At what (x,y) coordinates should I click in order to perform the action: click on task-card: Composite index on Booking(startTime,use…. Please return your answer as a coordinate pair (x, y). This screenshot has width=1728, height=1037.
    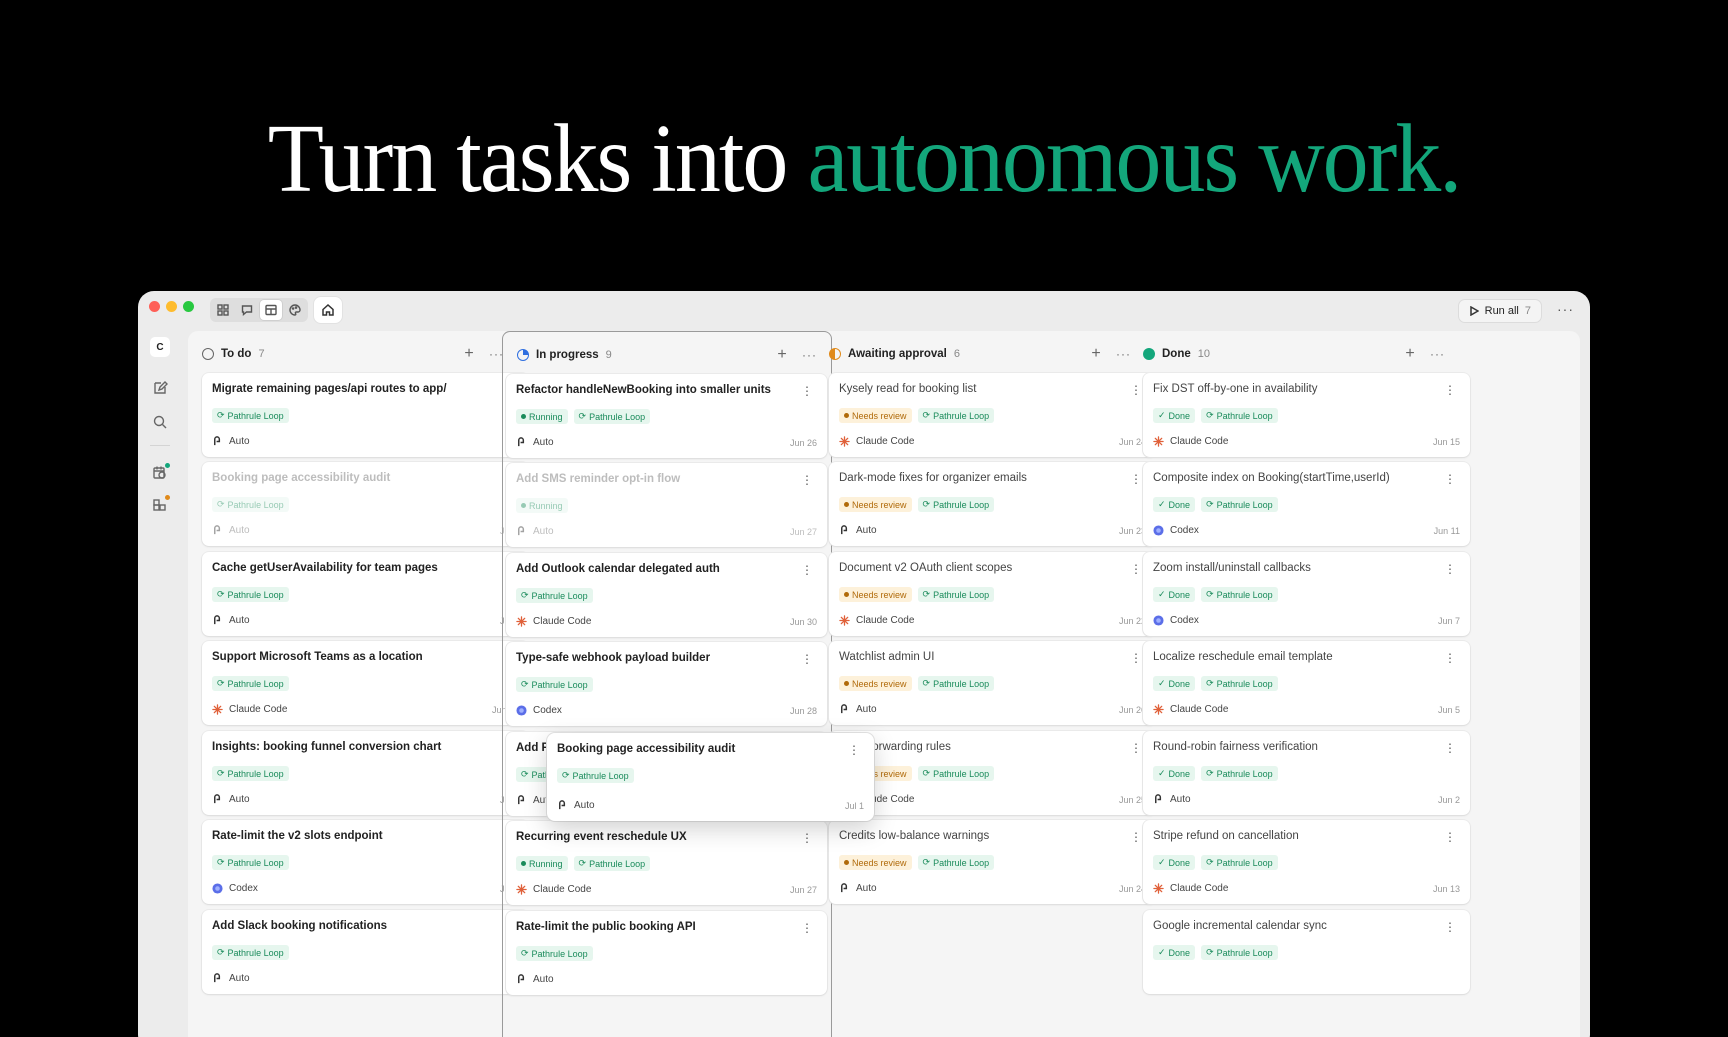
    Looking at the image, I should click on (1306, 504).